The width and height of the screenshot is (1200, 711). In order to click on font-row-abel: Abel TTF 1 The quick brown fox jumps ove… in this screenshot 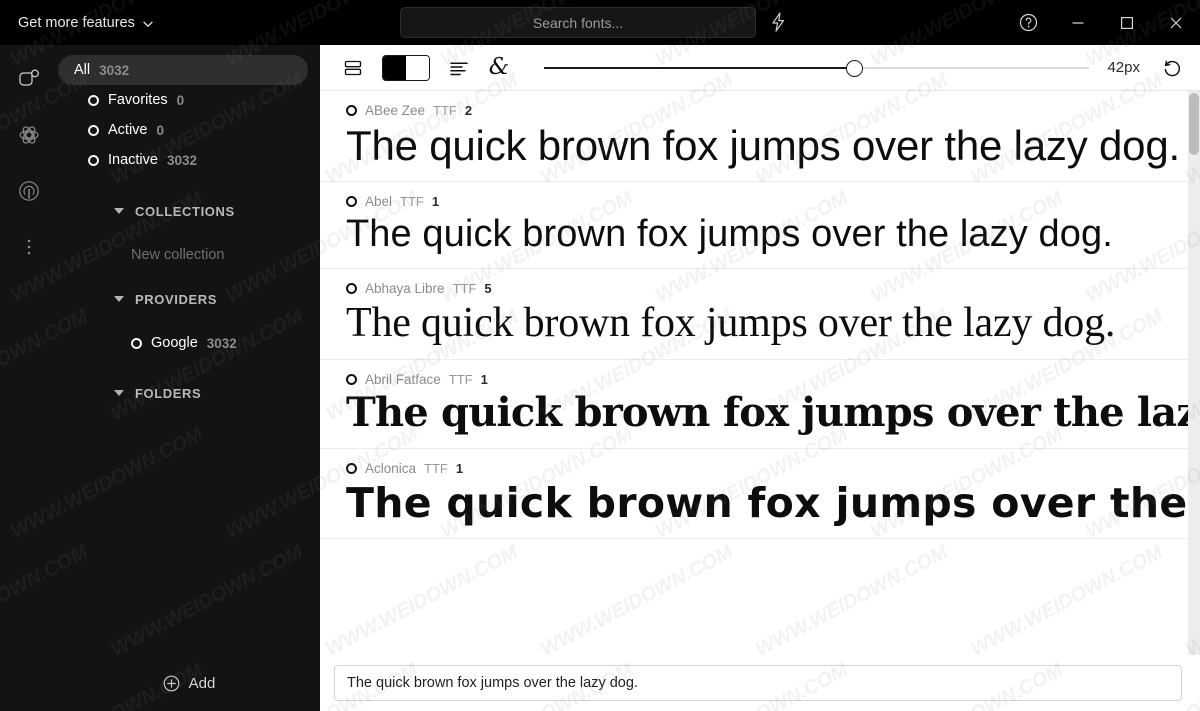, I will do `click(760, 225)`.